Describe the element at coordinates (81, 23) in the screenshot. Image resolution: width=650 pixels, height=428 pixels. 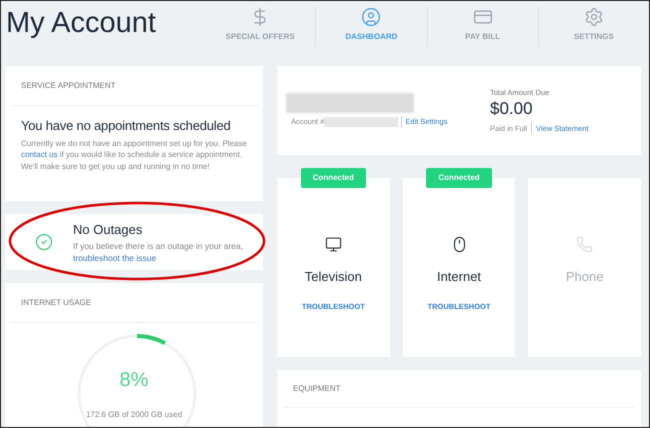
I see `page-title: My Account` at that location.